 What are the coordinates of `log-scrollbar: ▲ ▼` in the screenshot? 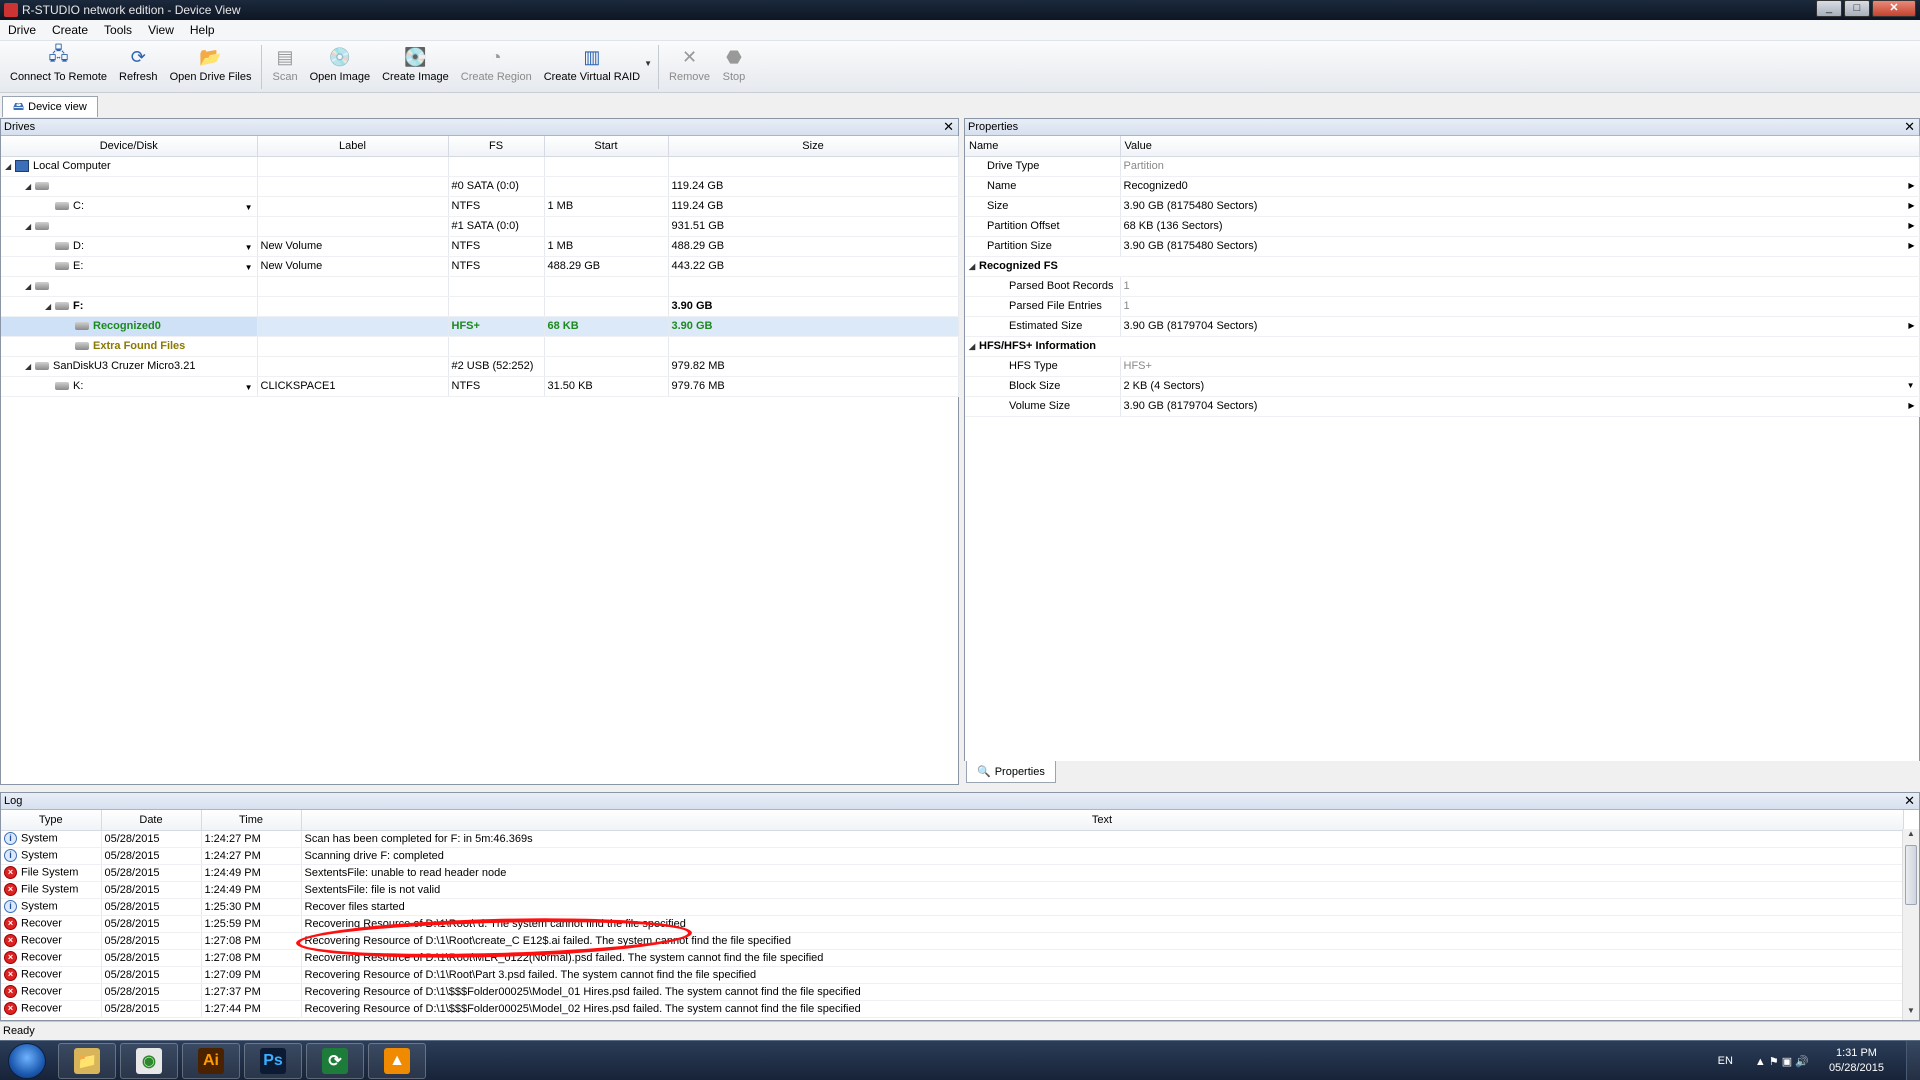 It's located at (1910, 924).